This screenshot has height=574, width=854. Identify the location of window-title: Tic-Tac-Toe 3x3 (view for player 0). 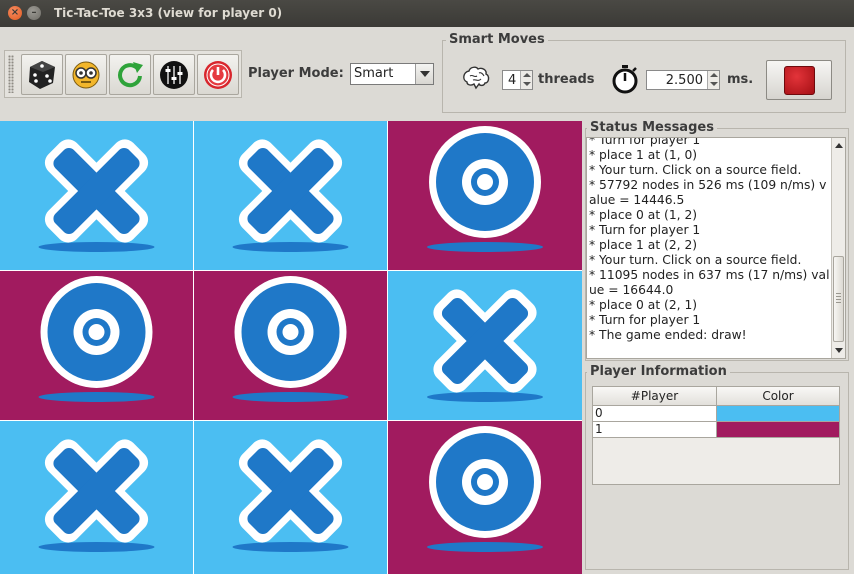
(168, 13).